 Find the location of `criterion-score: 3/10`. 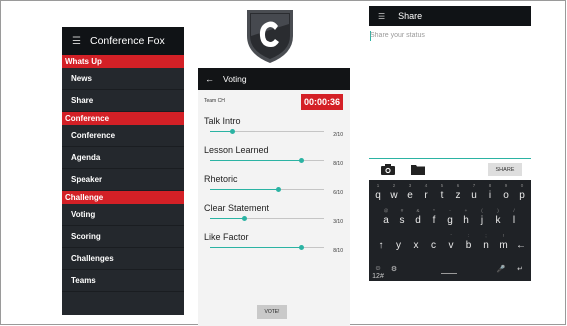

criterion-score: 3/10 is located at coordinates (338, 222).